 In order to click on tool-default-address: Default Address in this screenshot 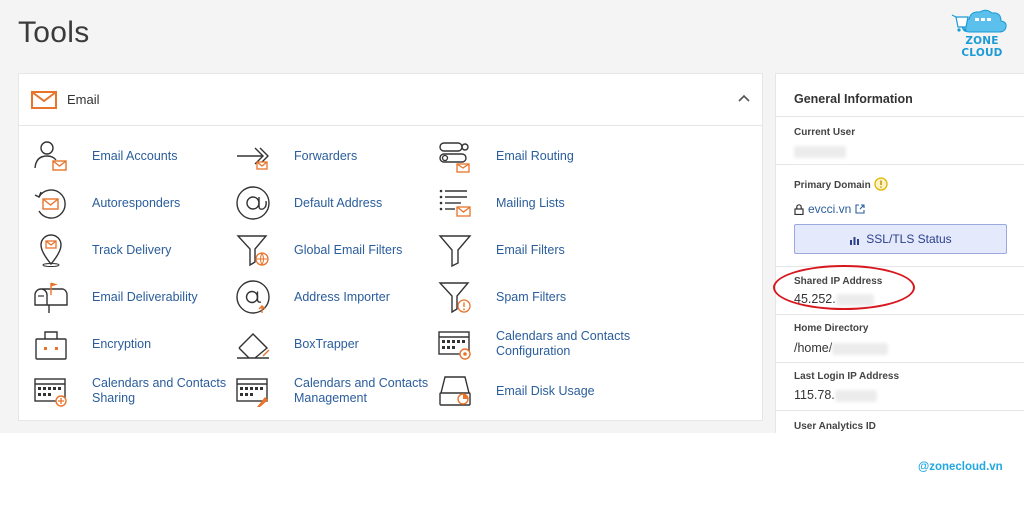, I will do `click(334, 203)`.